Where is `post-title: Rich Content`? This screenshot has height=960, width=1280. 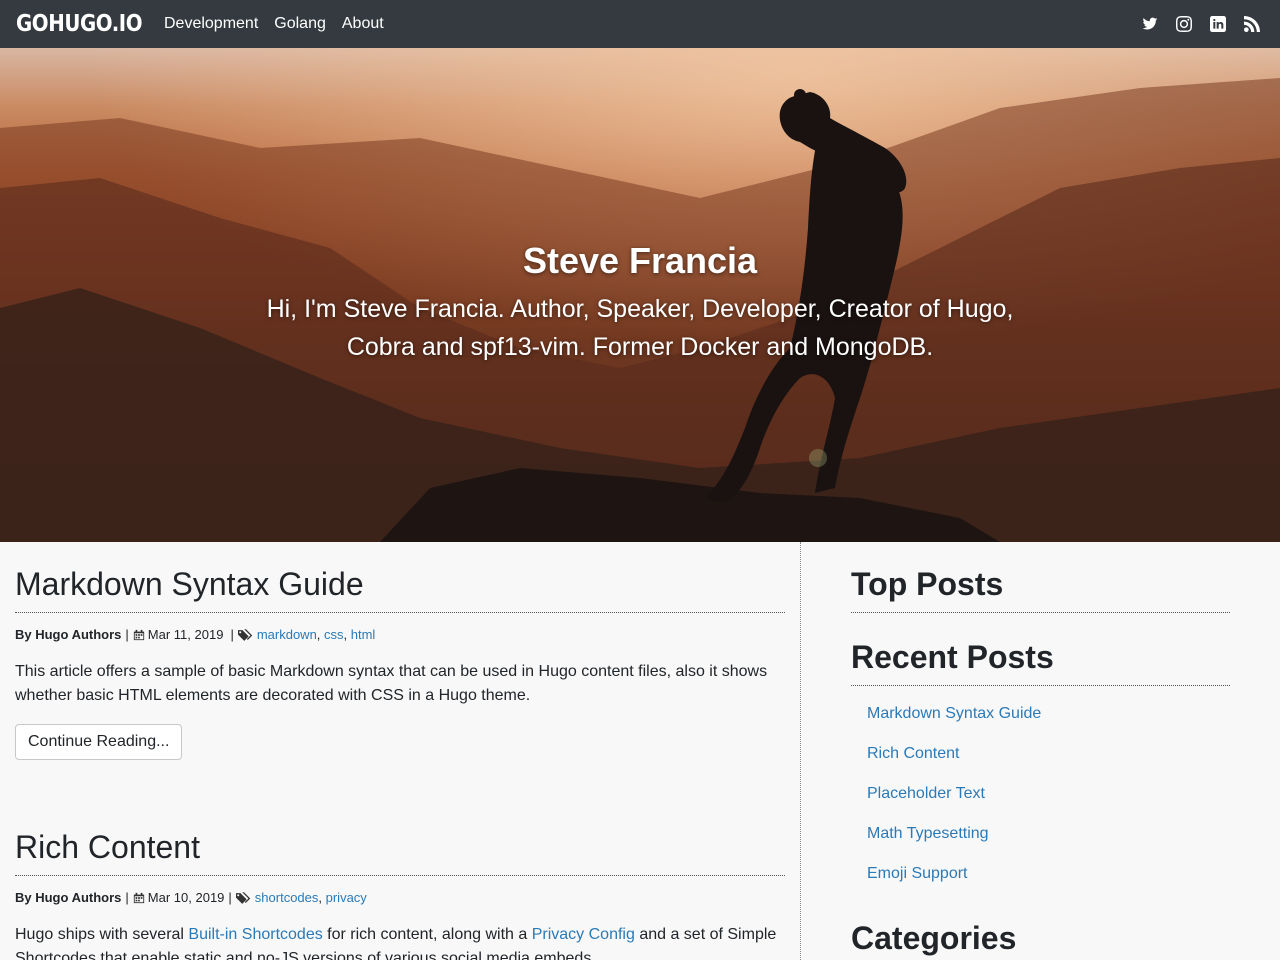 post-title: Rich Content is located at coordinates (400, 851).